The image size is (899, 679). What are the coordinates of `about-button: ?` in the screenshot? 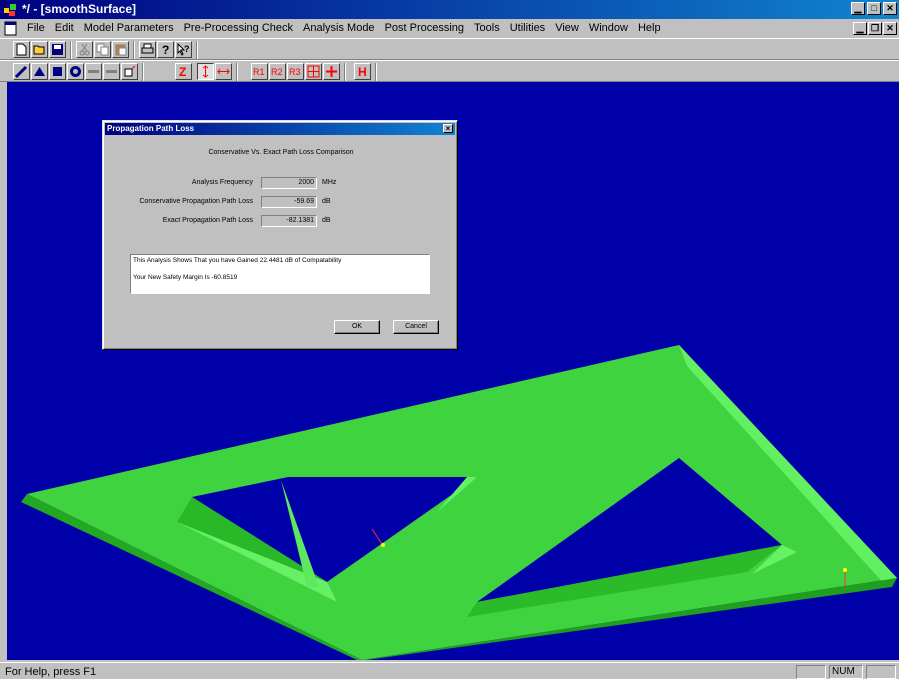 It's located at (165, 49).